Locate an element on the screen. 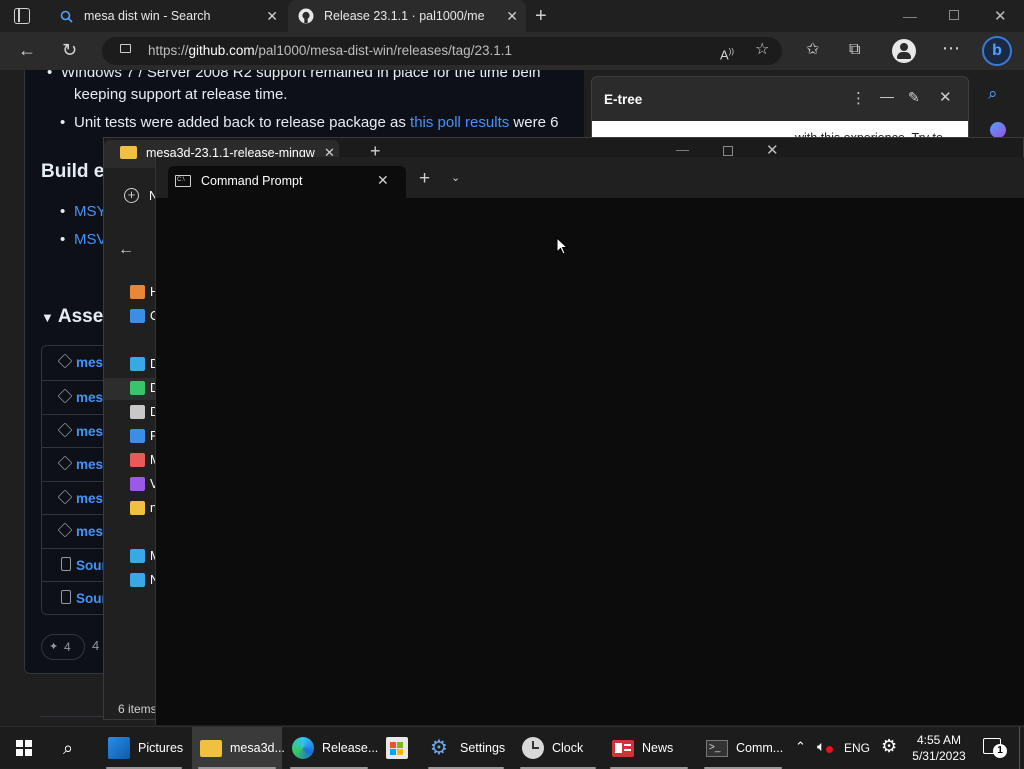 This screenshot has width=1024, height=769. taskbar-app-news: News is located at coordinates (649, 748).